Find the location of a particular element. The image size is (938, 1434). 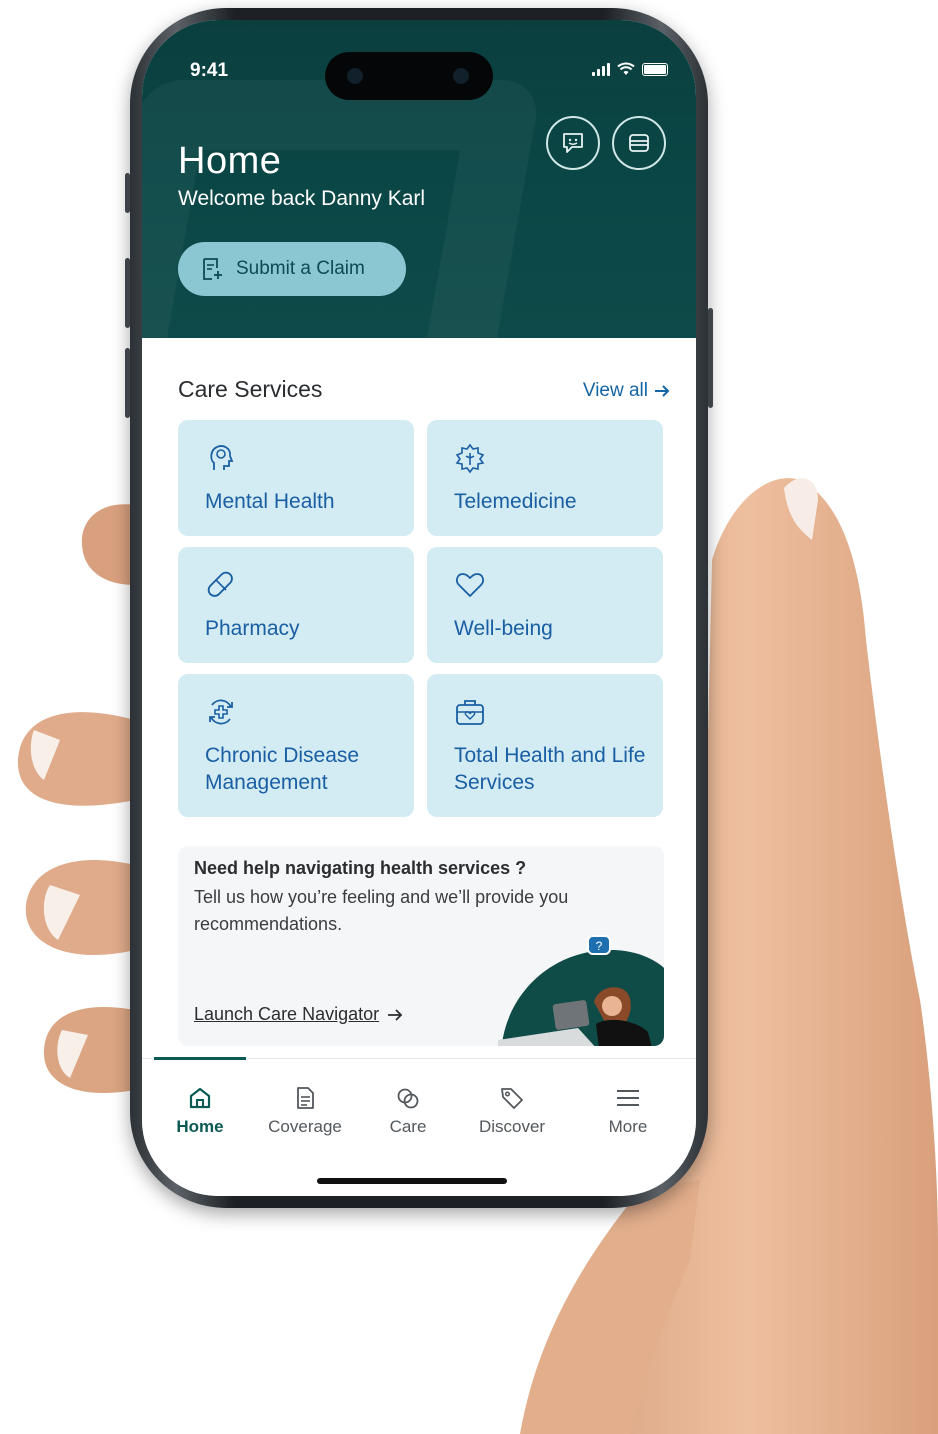

nav-label: Discover is located at coordinates (512, 1126).